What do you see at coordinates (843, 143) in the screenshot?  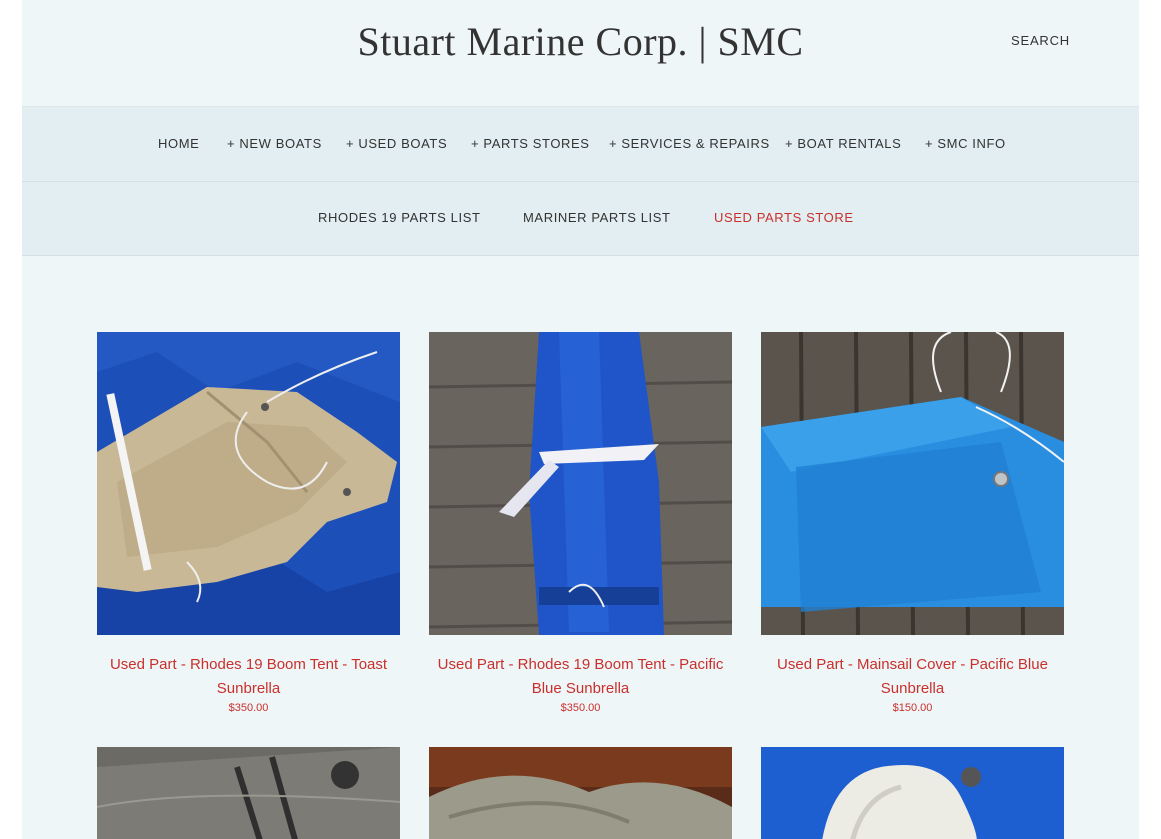 I see `nav-boat-rentals: + BOAT RENTALS` at bounding box center [843, 143].